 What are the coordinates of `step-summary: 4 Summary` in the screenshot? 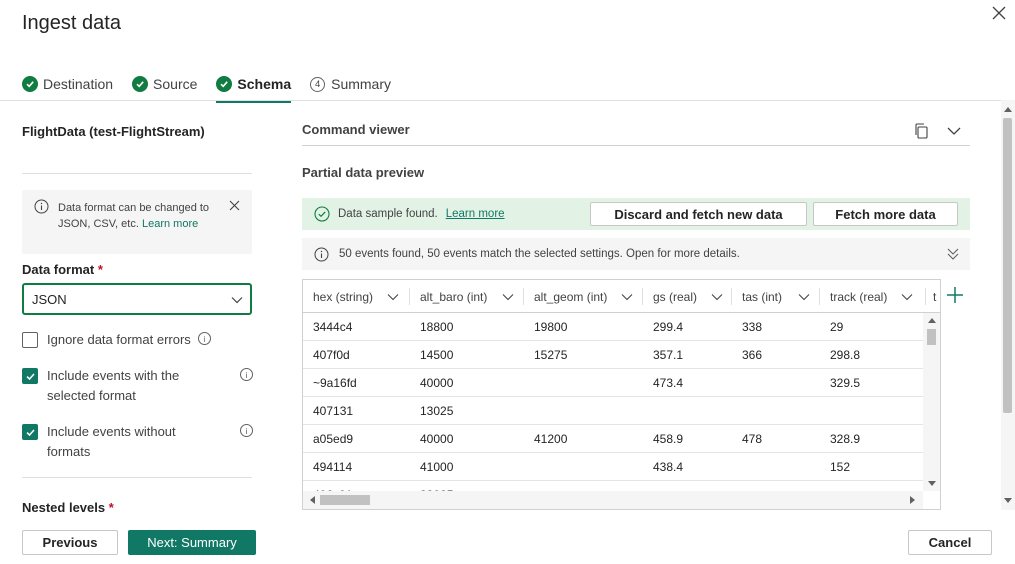 It's located at (350, 84).